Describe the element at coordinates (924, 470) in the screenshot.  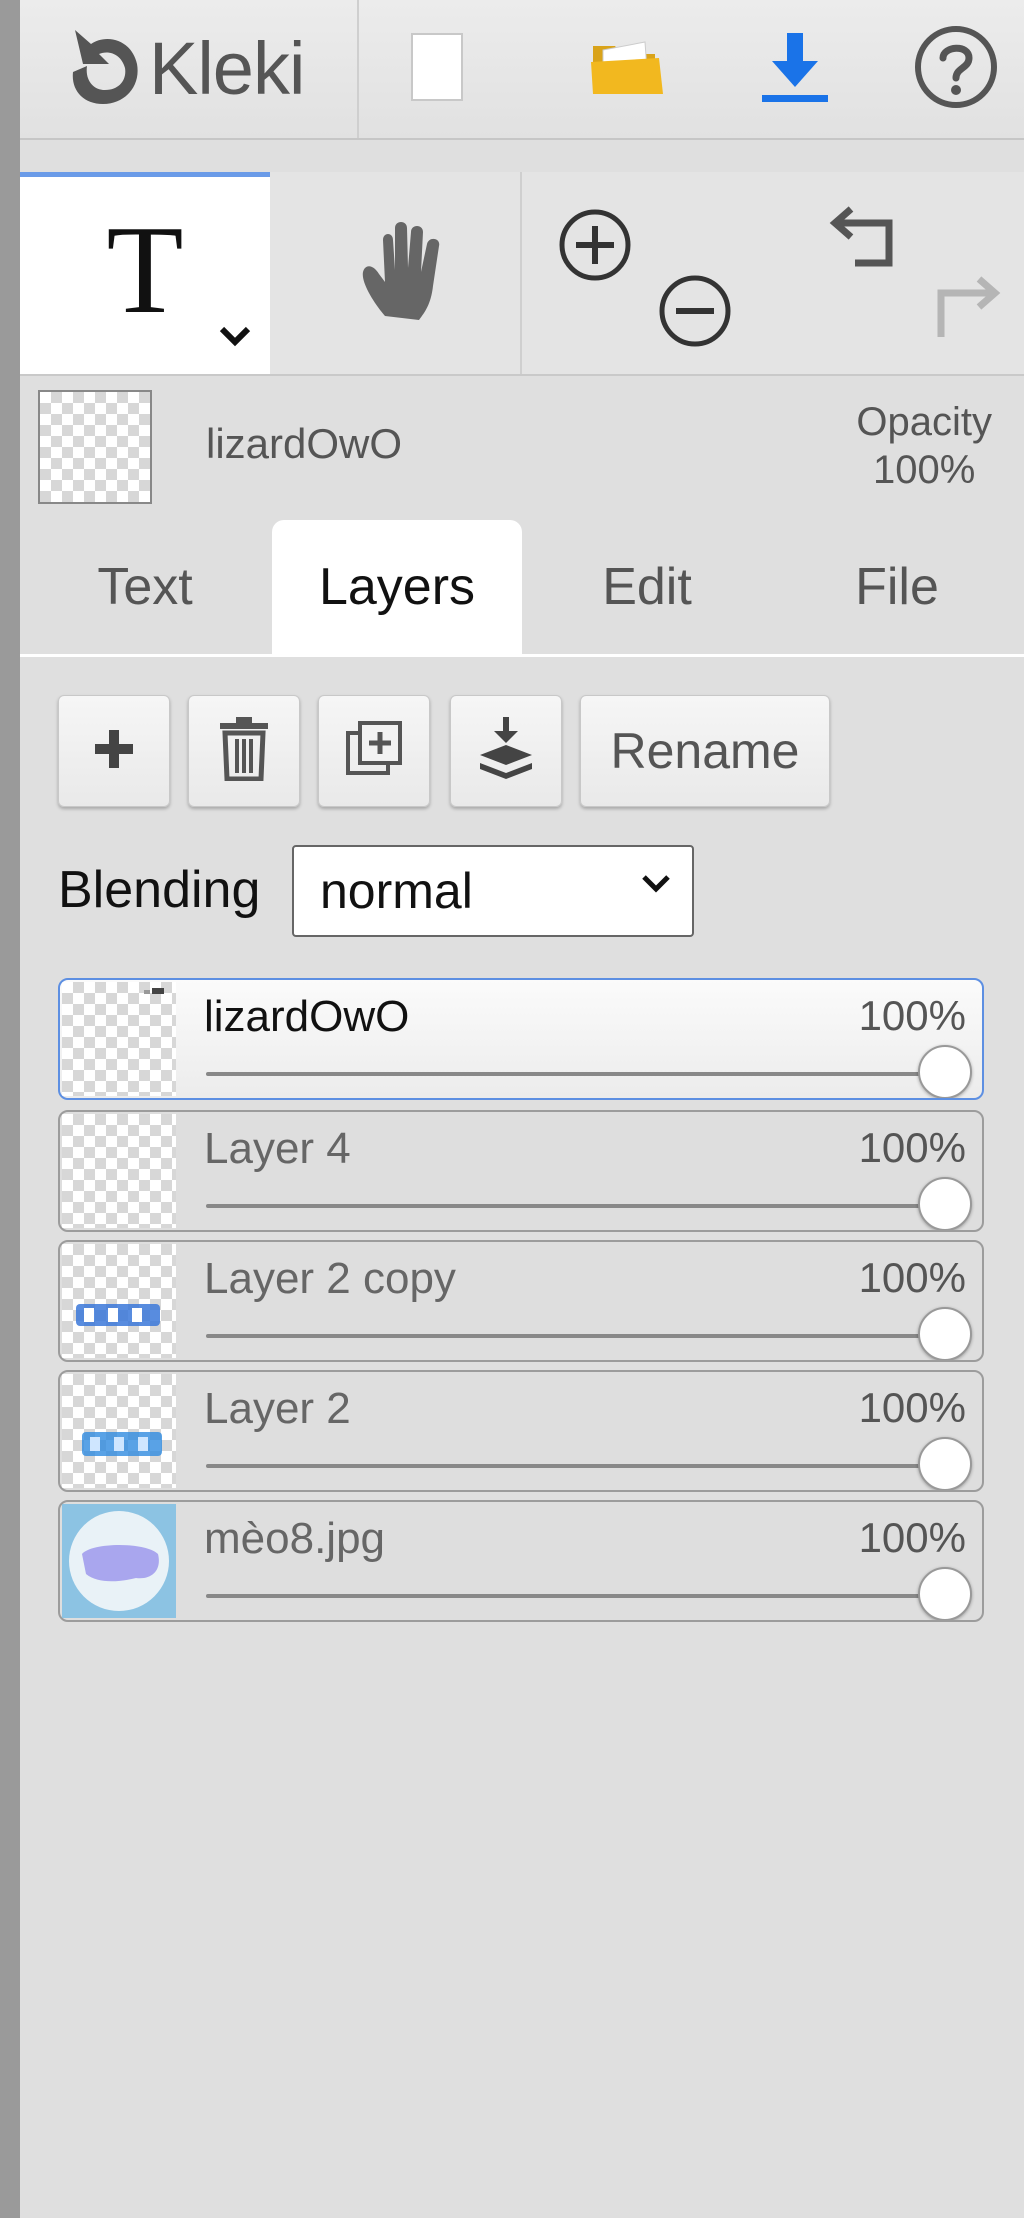
I see `opacity-value: 100%` at that location.